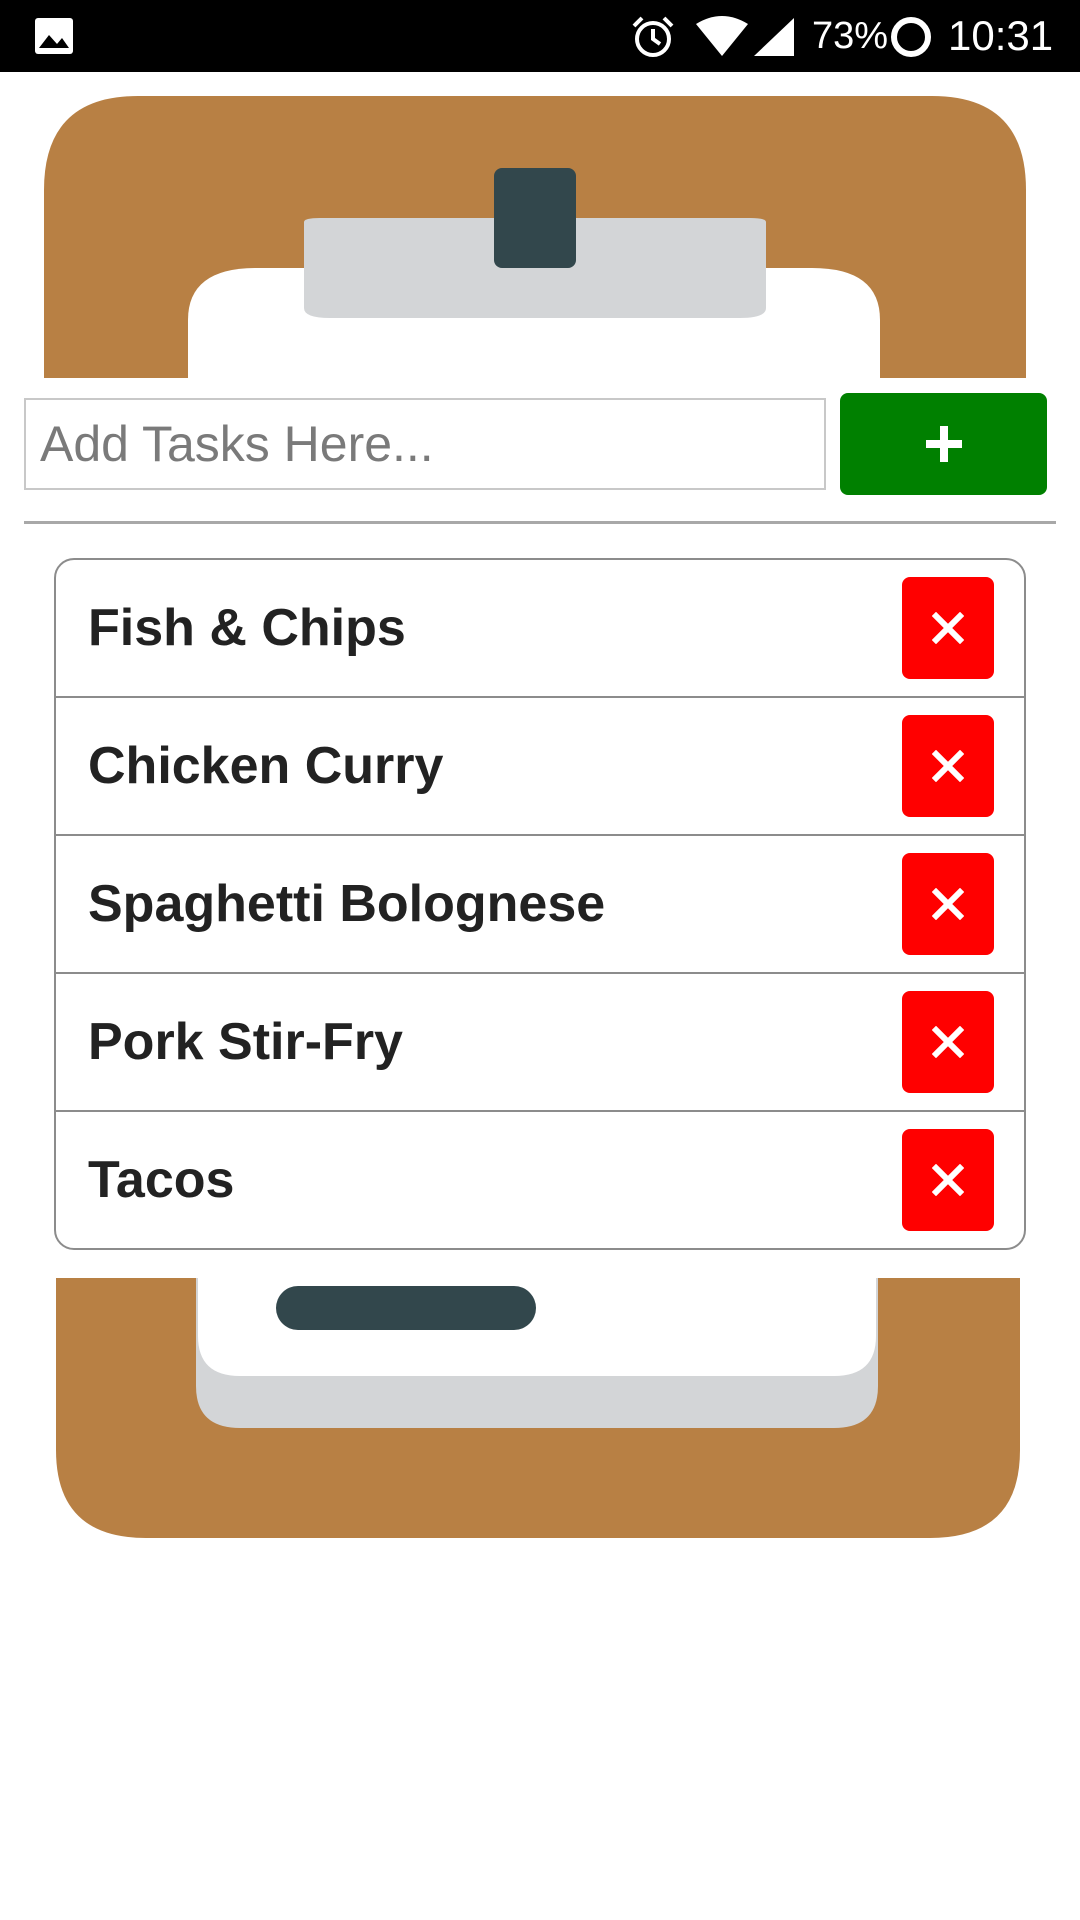 The width and height of the screenshot is (1080, 1920). I want to click on status-bar: 73% 10:31, so click(540, 36).